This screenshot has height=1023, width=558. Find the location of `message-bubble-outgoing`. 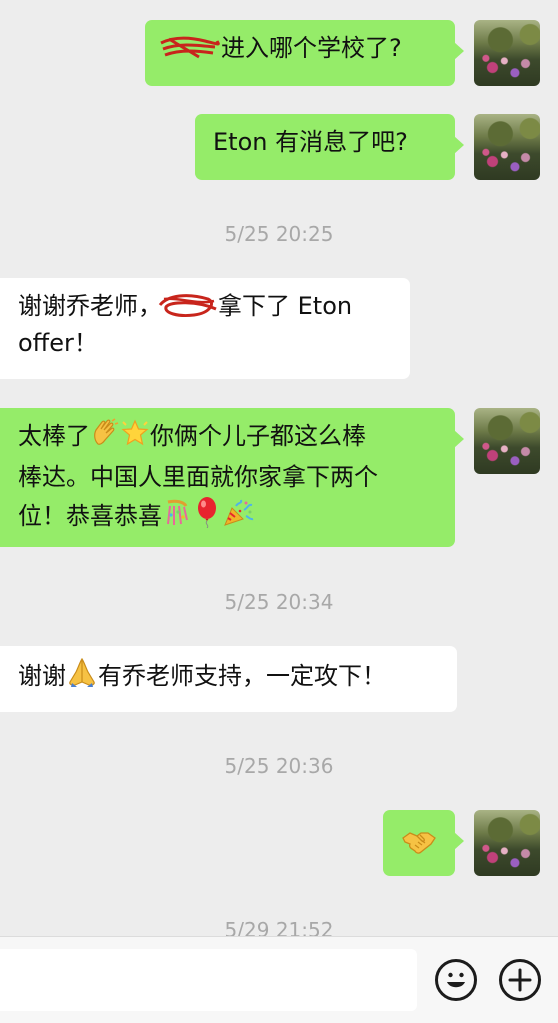

message-bubble-outgoing is located at coordinates (423, 843).